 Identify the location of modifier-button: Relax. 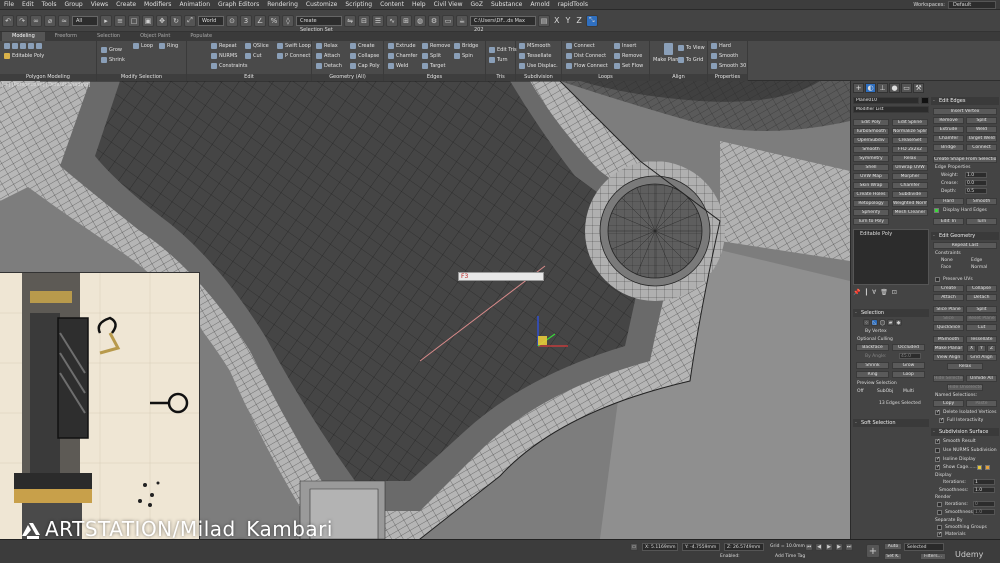
(910, 158).